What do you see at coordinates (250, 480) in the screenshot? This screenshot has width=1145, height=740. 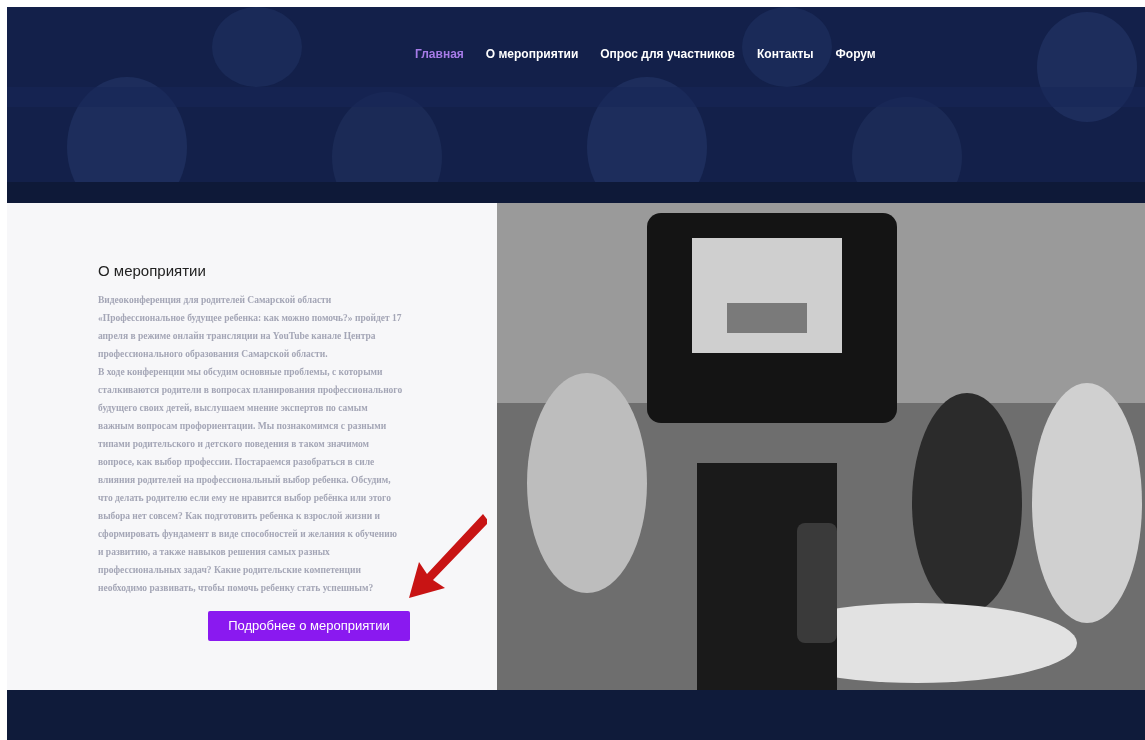 I see `description-paragraph: В ходе конференции мы обсудим основные проблемы, с которыми сталкиваются родители в вопросах планирования профессионального будущего своих детей, выслушаем мнение экспертов по самым важным вопросам профориентации. Мы познакомимся с разными типами родительского и детского поведения в таком значимом вопросе, как выбор профессии. Постараемся разобраться в силе влияния родителей на профессиональный выбор ребенка. Обсудим, что делать родителю если ему не нравится выбор ребёнка или этого выбора нет совсем? Как подготовить ребенка к взрослой жизни и сформировать фундамент в виде способностей и желания к обучению и развитию, а также навыков решения самых разных профессиональных задач? Какие родительские компетенции необходимо развивать, чтобы помочь ребенку стать успешным?` at bounding box center [250, 480].